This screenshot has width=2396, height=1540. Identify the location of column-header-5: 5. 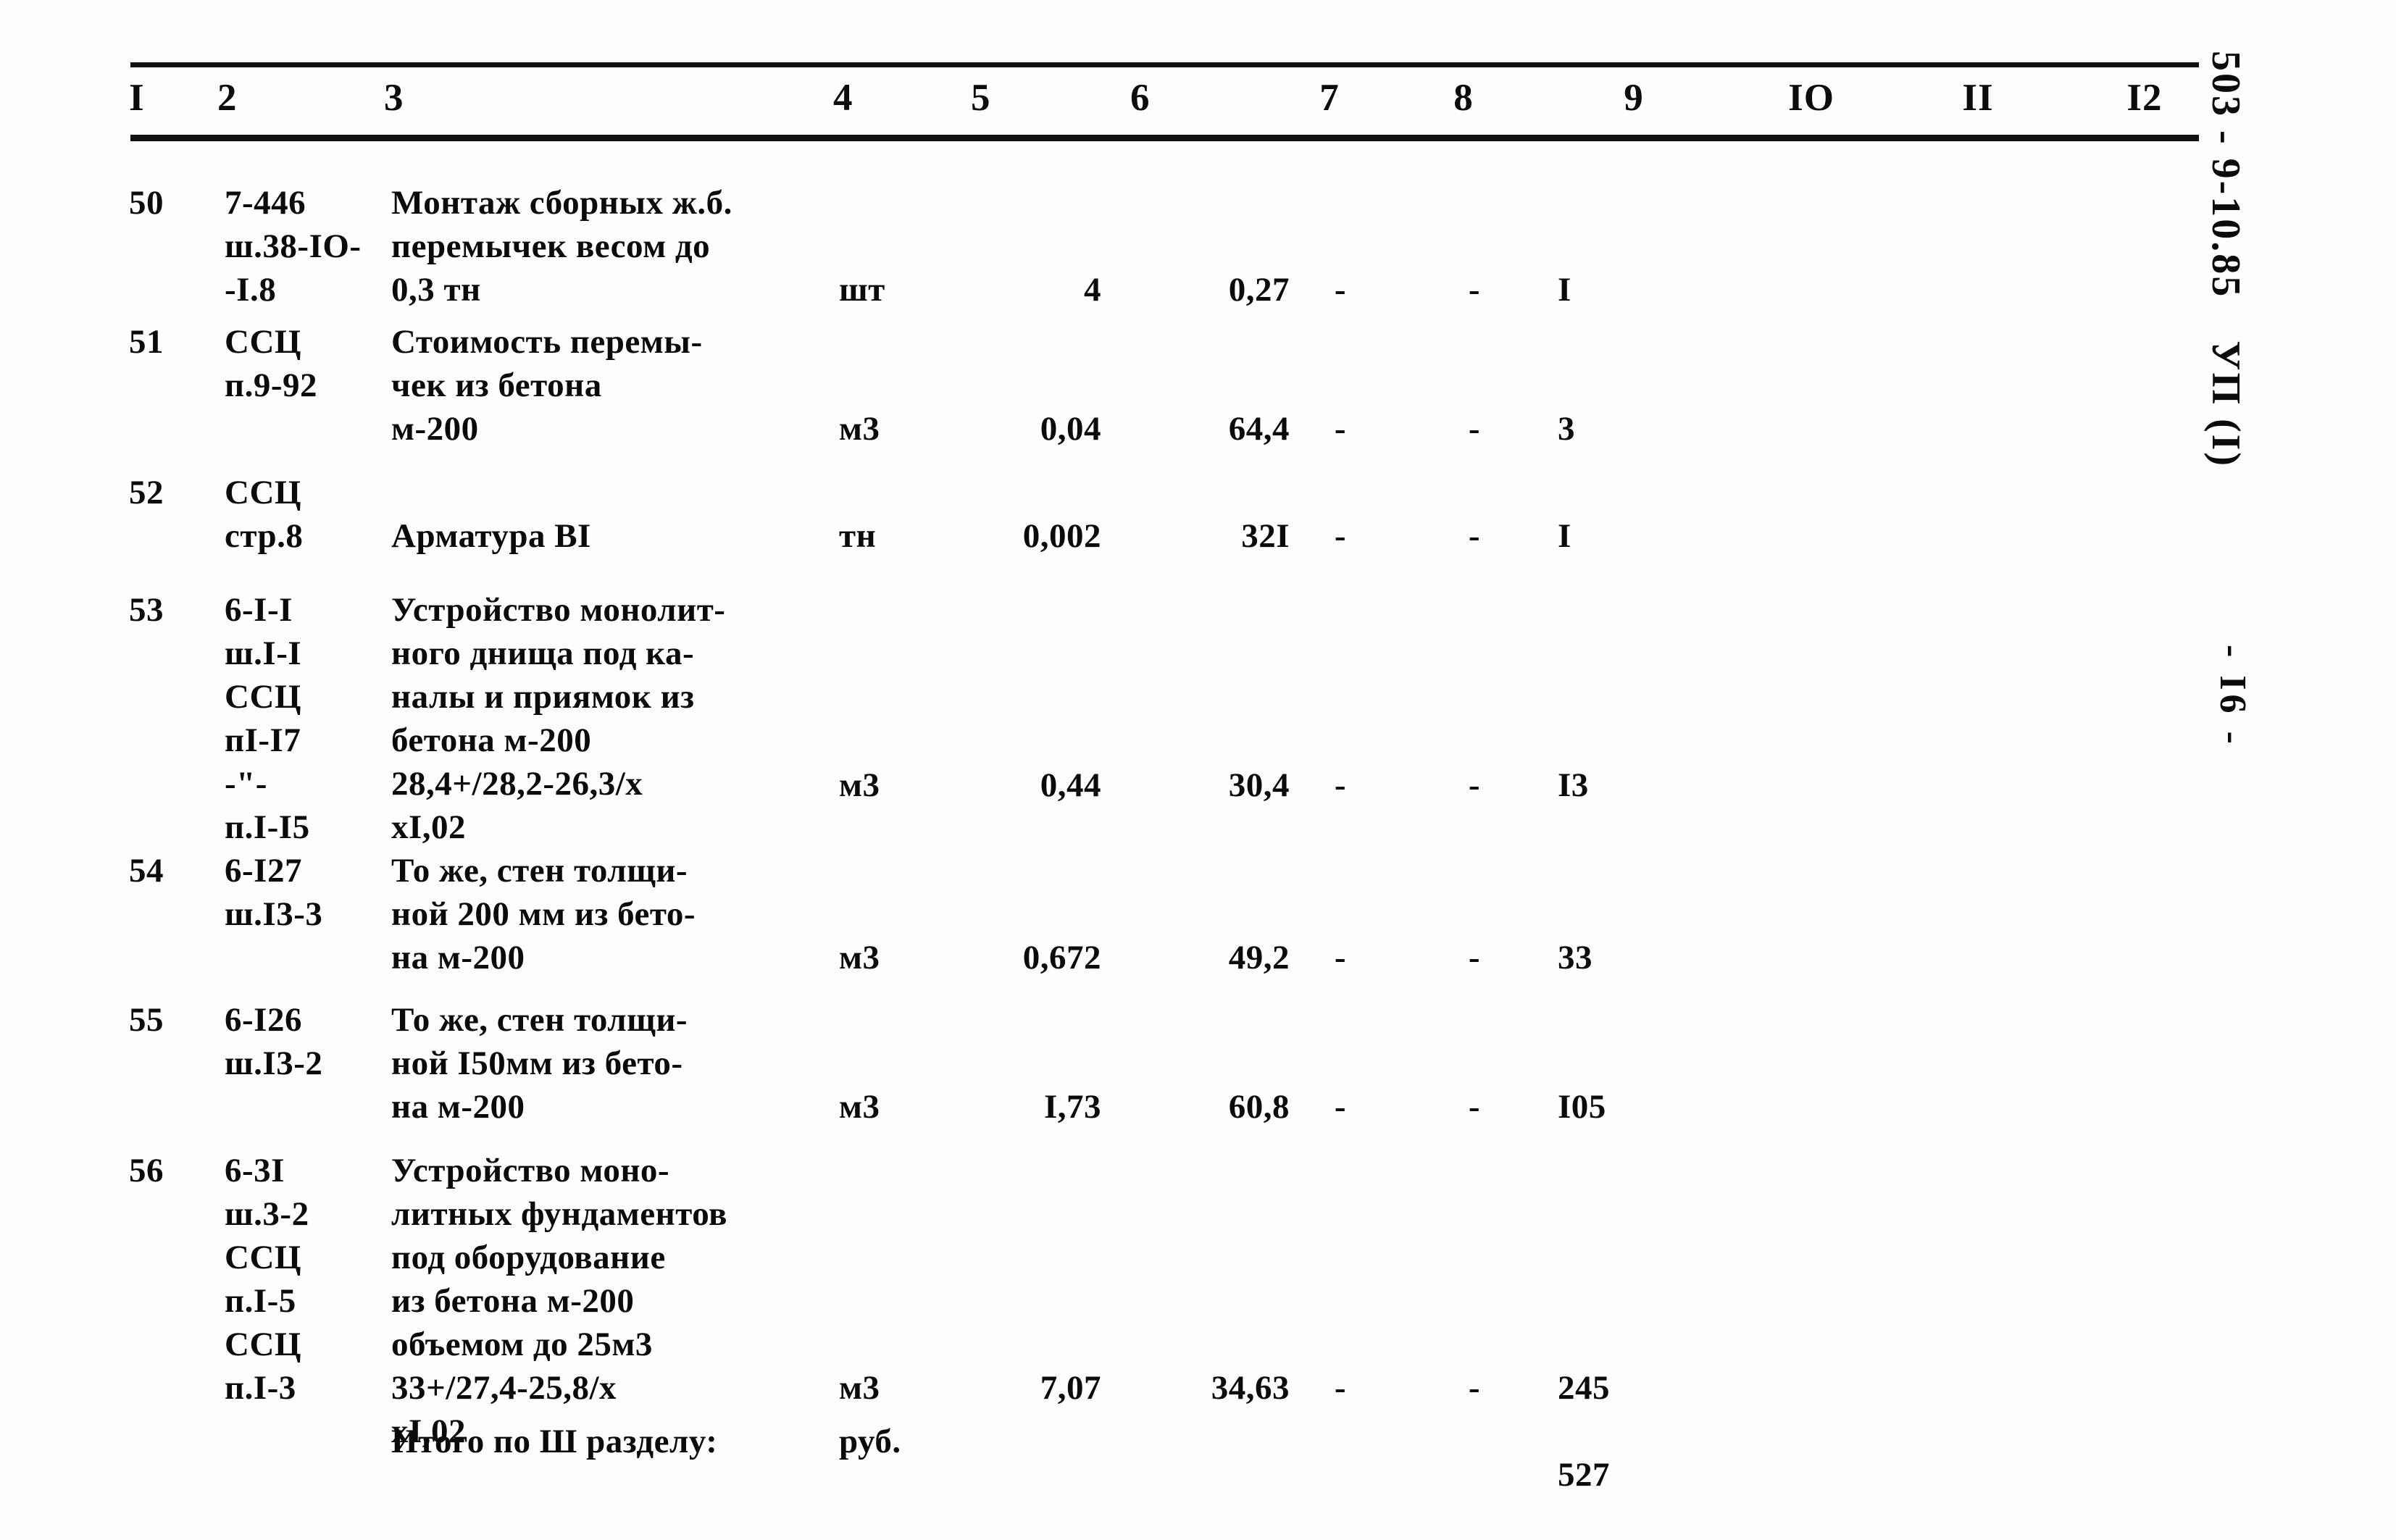
(981, 98).